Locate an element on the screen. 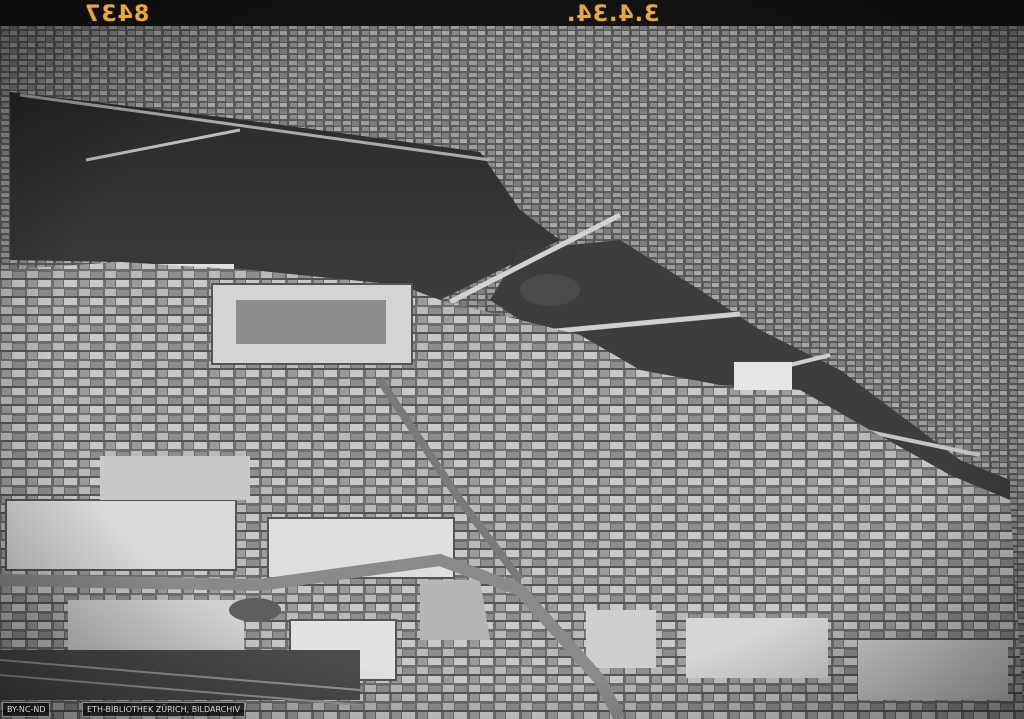  negative-number-left: 8437 is located at coordinates (117, 14).